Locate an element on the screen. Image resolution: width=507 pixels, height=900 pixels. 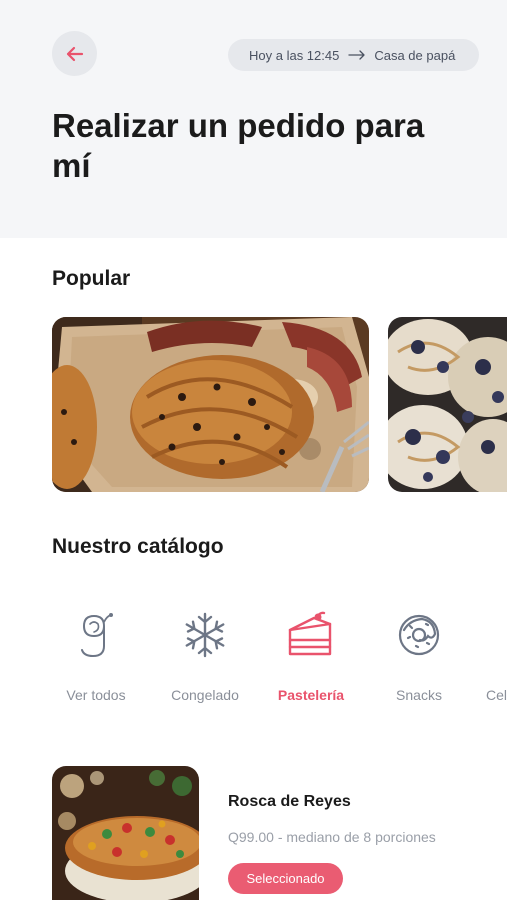
product-description: Q99.00 - mediano de 8 porciones is located at coordinates (332, 837).